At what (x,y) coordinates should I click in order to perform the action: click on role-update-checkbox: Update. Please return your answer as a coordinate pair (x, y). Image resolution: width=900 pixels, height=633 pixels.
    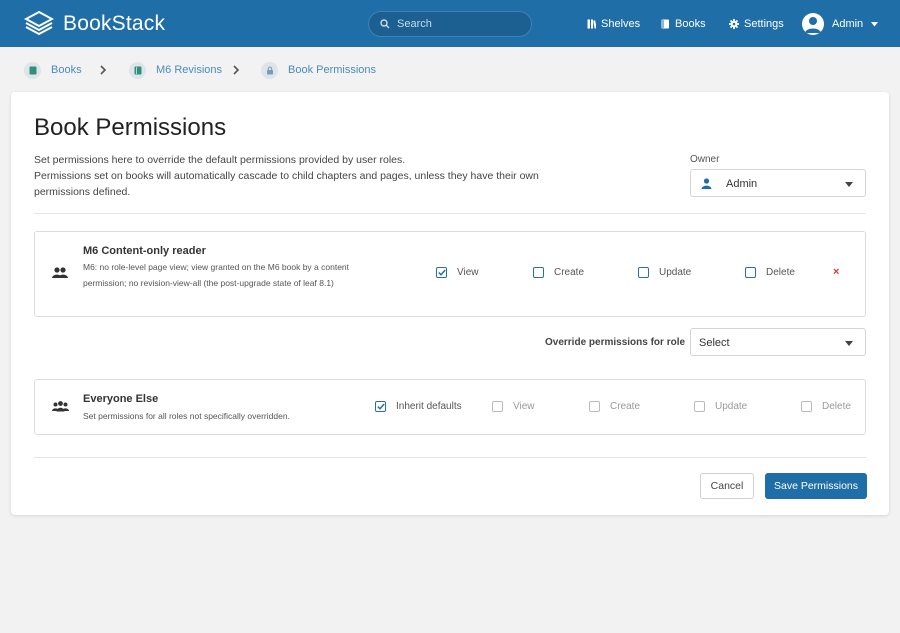
    Looking at the image, I should click on (664, 272).